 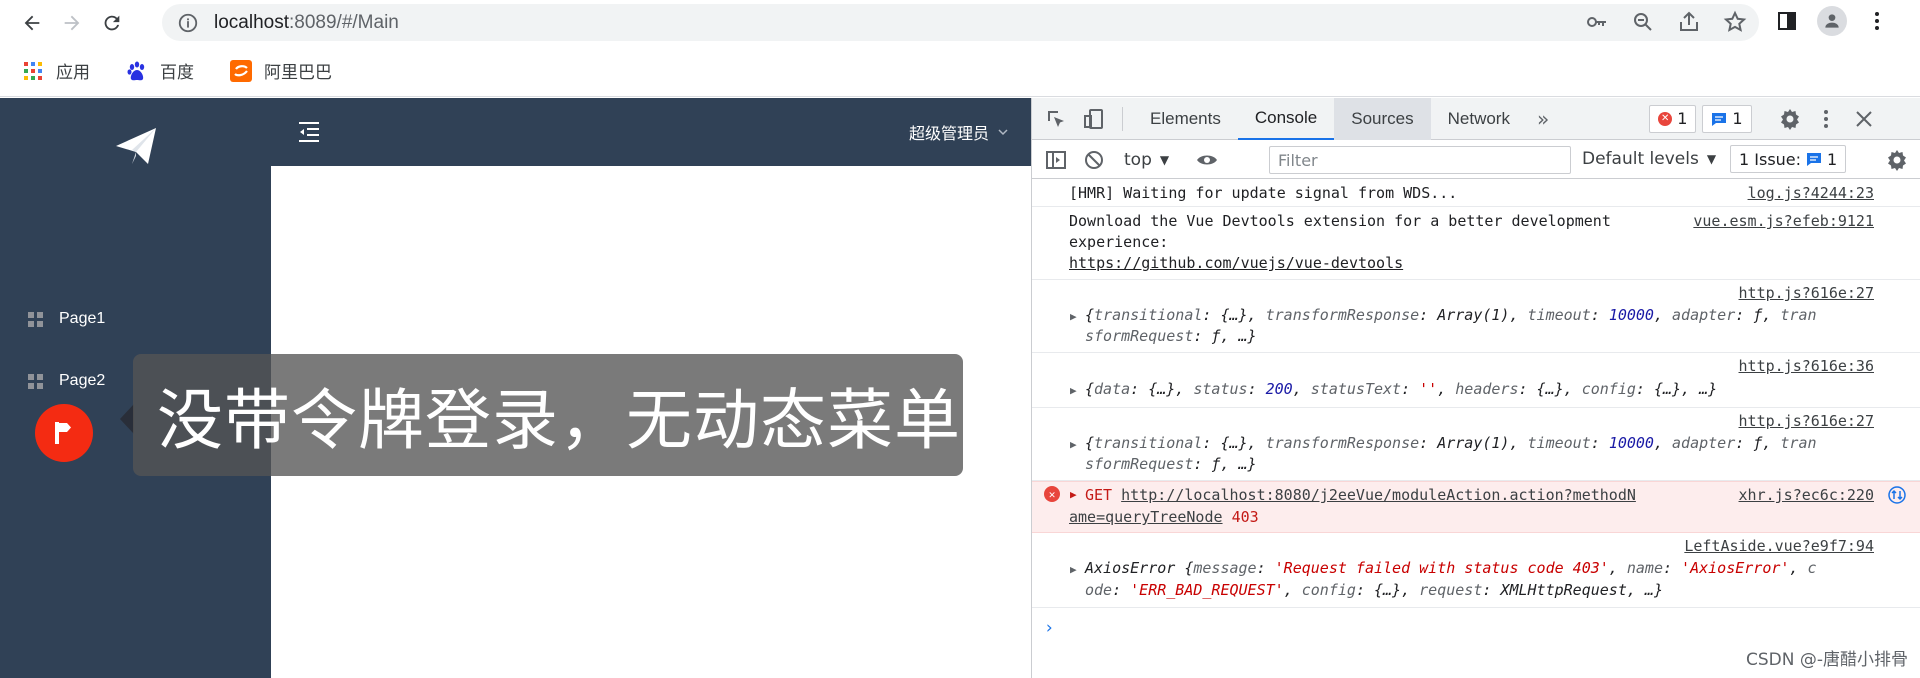 What do you see at coordinates (1185, 119) in the screenshot?
I see `tab-elements: Elements` at bounding box center [1185, 119].